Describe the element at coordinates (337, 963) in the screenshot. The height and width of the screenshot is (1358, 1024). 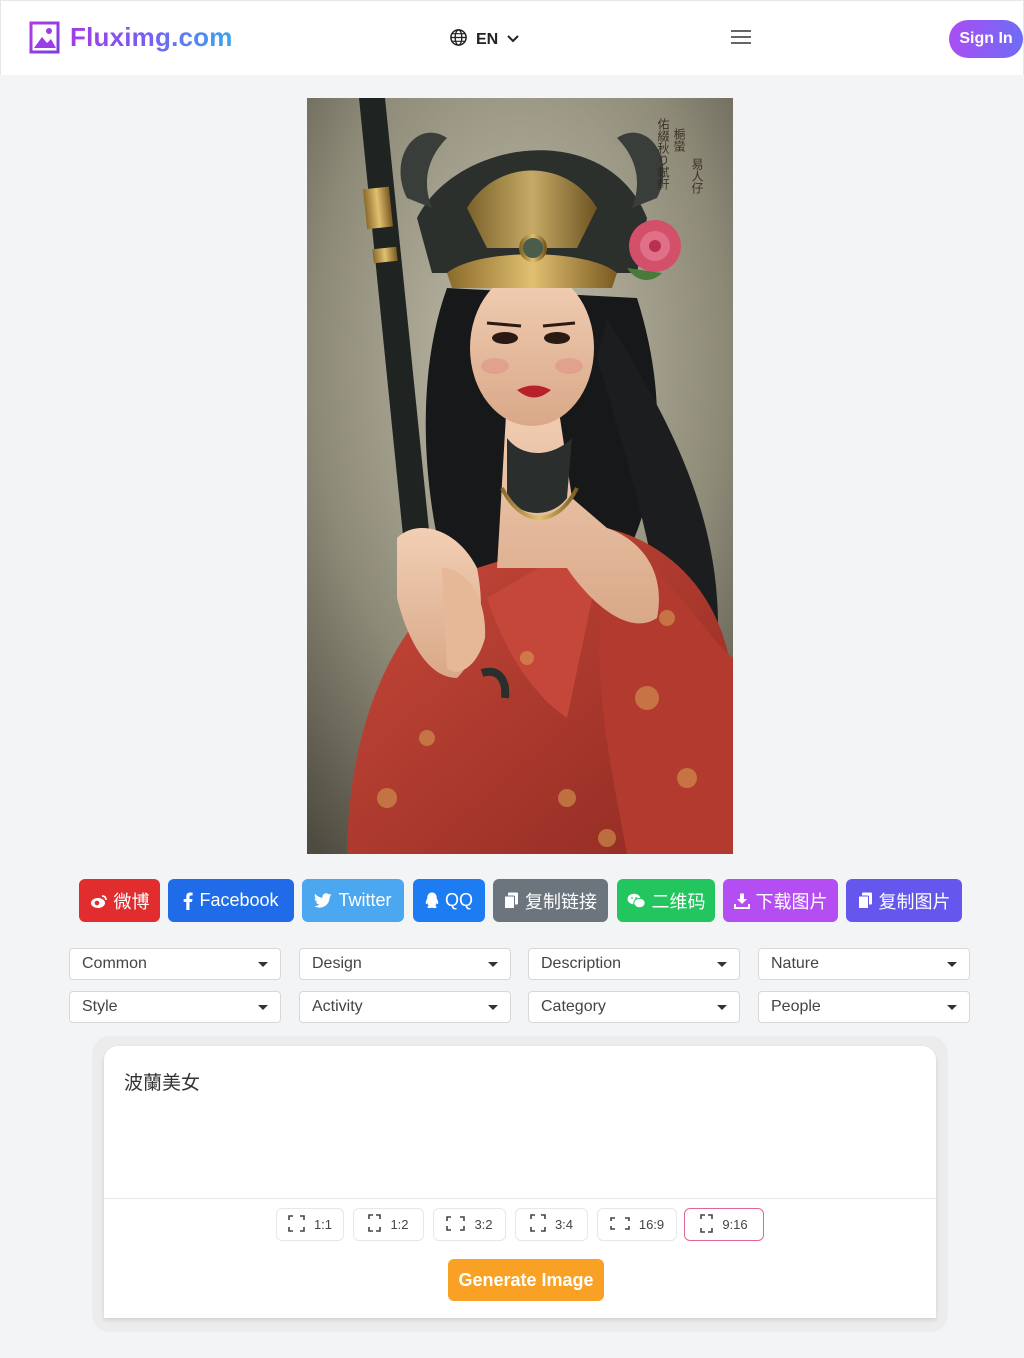
I see `dropdown-label: Design` at that location.